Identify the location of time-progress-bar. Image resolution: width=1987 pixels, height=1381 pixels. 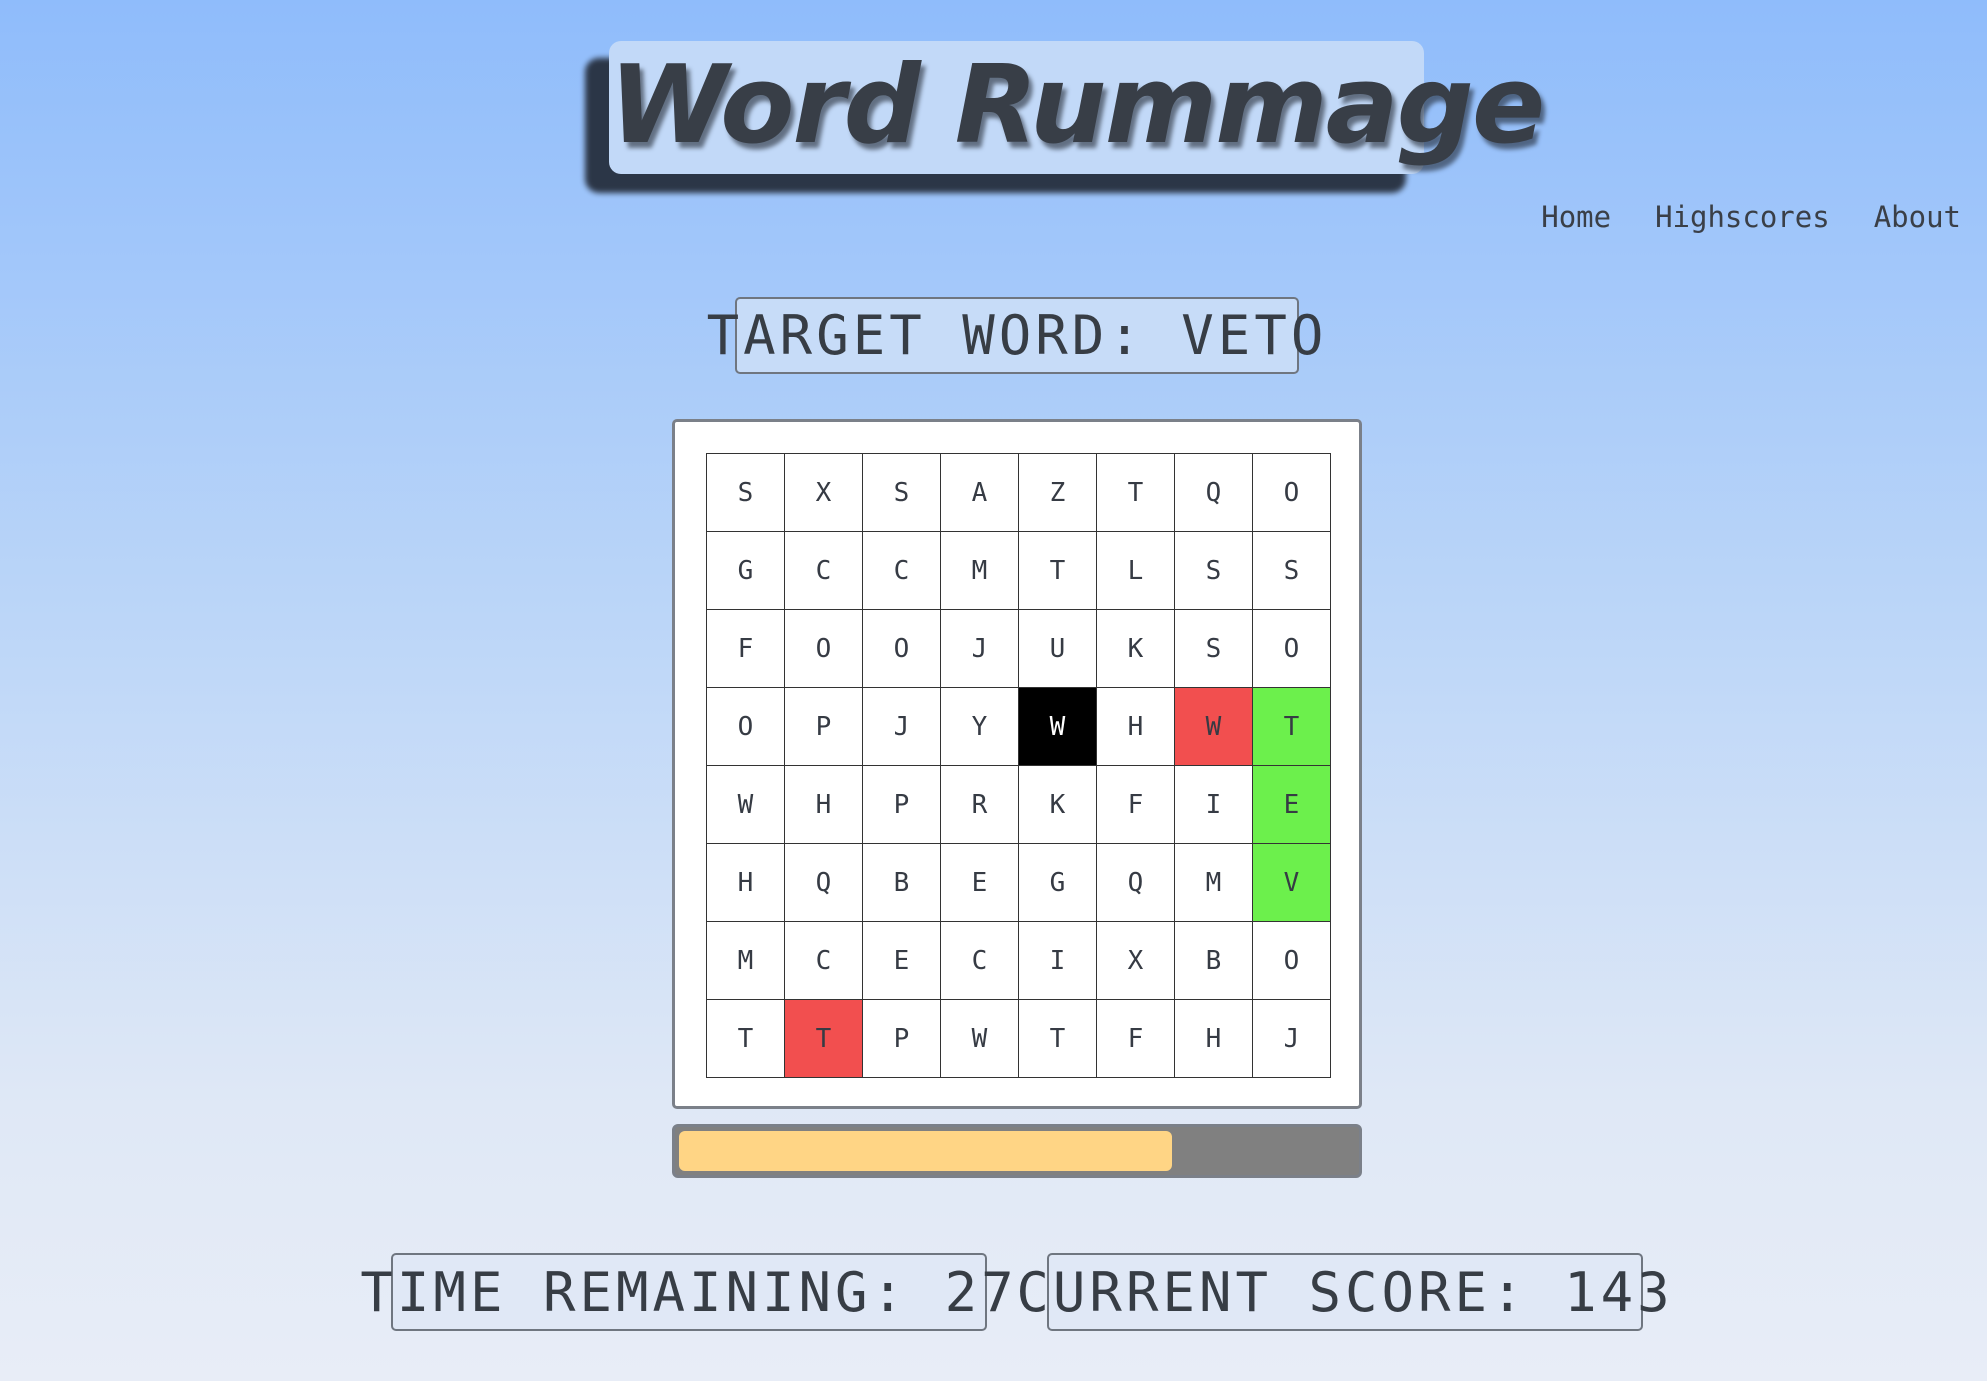
(1017, 1151).